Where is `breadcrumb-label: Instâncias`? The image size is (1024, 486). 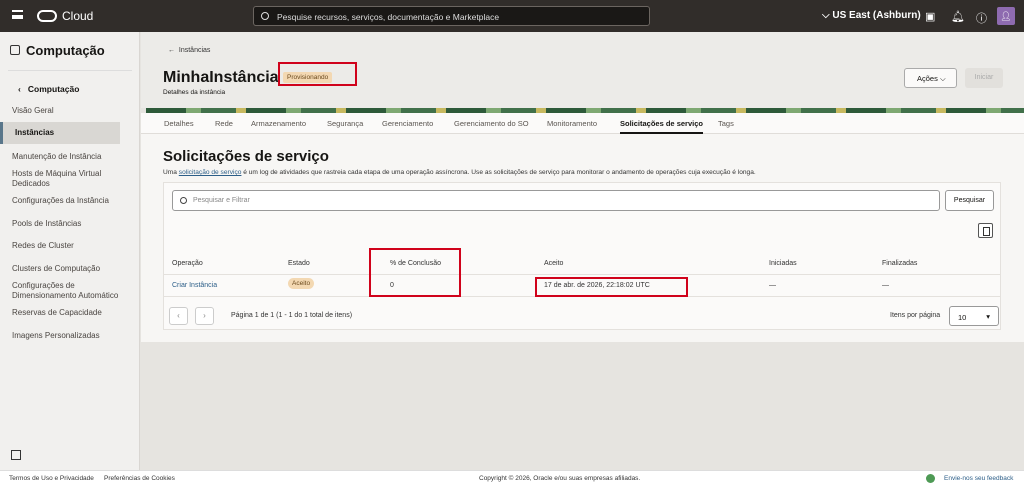
breadcrumb-label: Instâncias is located at coordinates (194, 50).